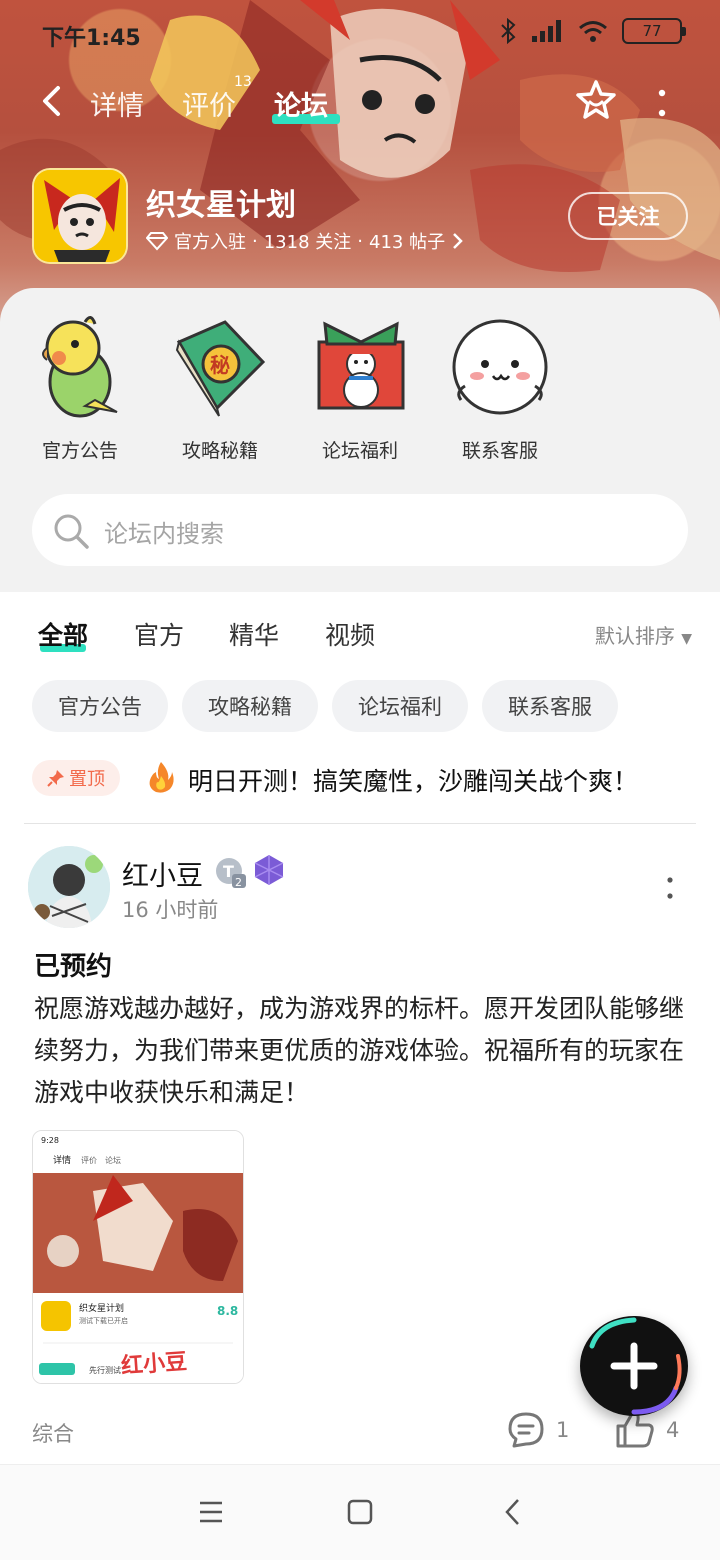 The image size is (720, 1560). What do you see at coordinates (161, 777) in the screenshot?
I see `fire-icon` at bounding box center [161, 777].